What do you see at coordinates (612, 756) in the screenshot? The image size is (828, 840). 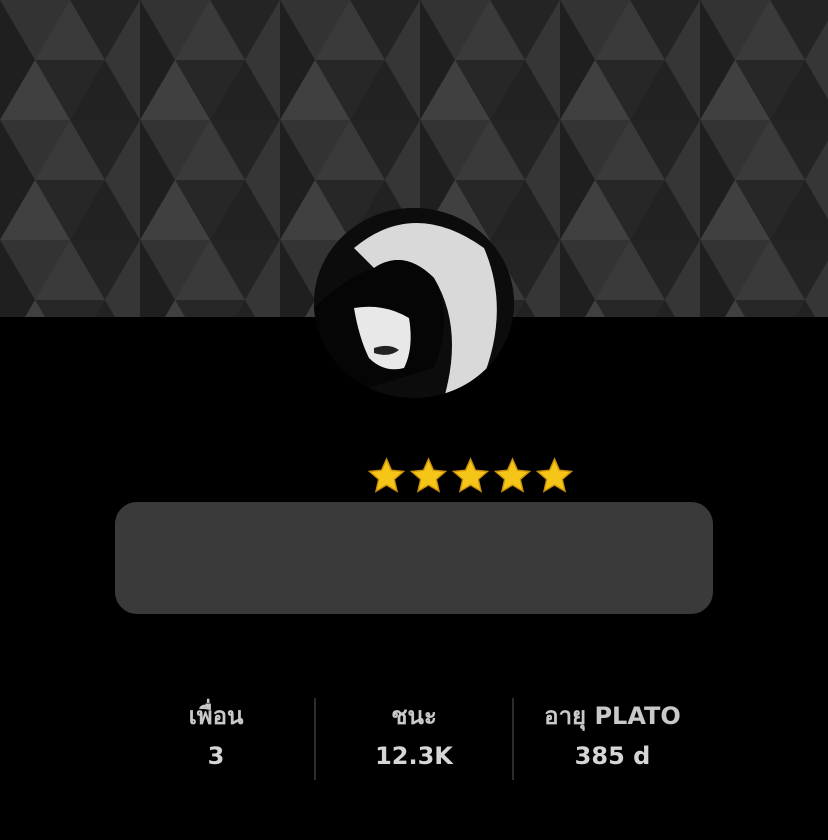 I see `stat-plato-age-value: 385 d` at bounding box center [612, 756].